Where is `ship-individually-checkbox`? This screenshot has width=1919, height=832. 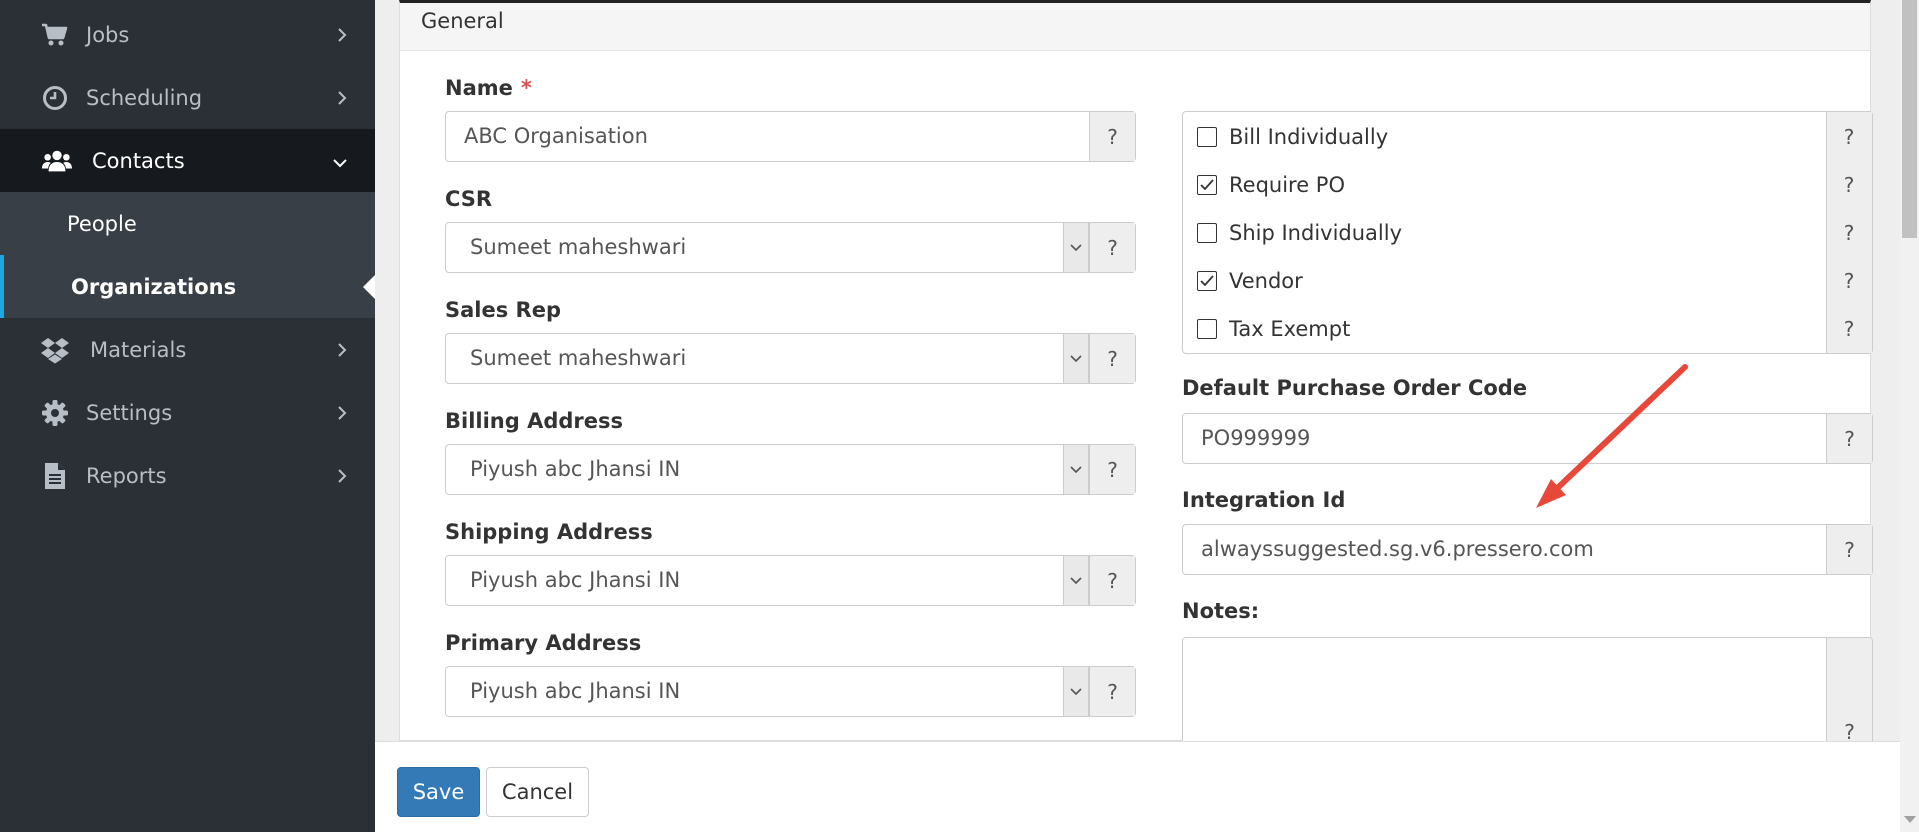 ship-individually-checkbox is located at coordinates (1207, 233).